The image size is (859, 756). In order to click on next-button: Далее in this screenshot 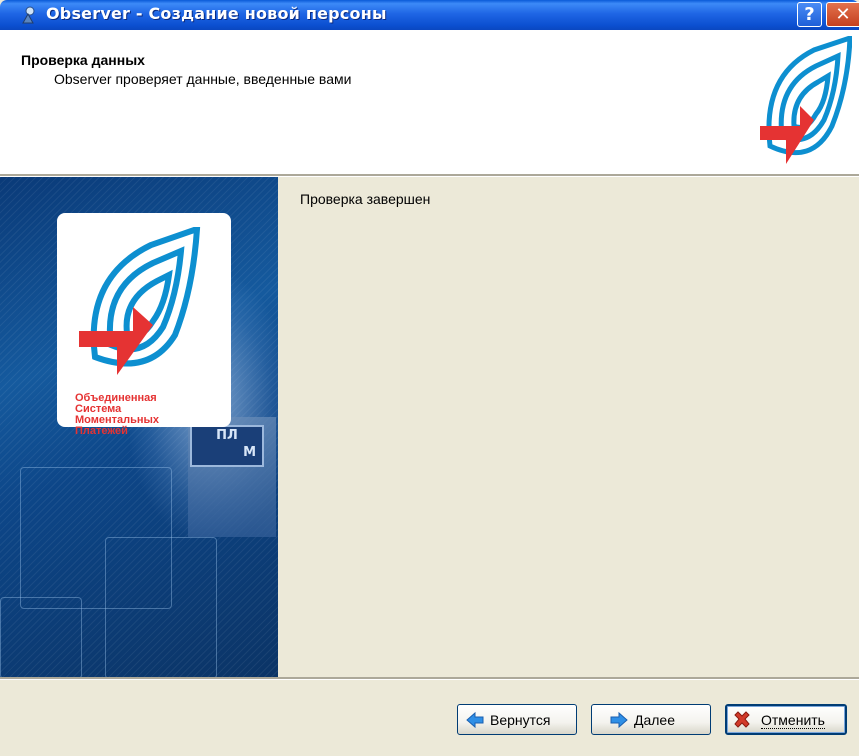, I will do `click(651, 719)`.